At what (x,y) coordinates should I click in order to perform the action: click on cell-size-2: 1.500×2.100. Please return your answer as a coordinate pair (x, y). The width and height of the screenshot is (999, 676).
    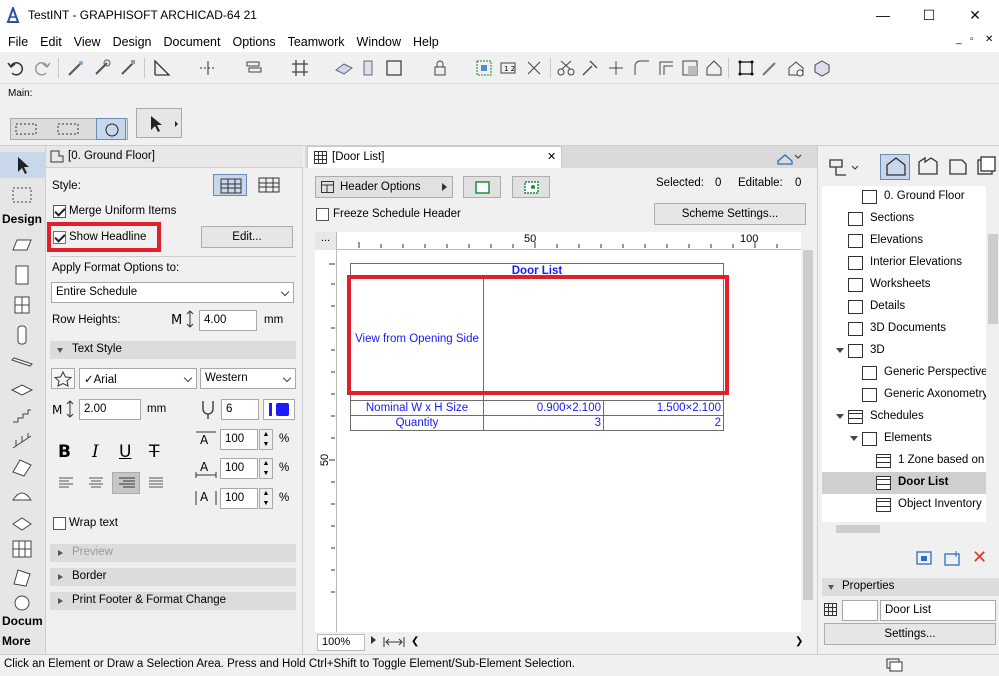
    Looking at the image, I should click on (663, 408).